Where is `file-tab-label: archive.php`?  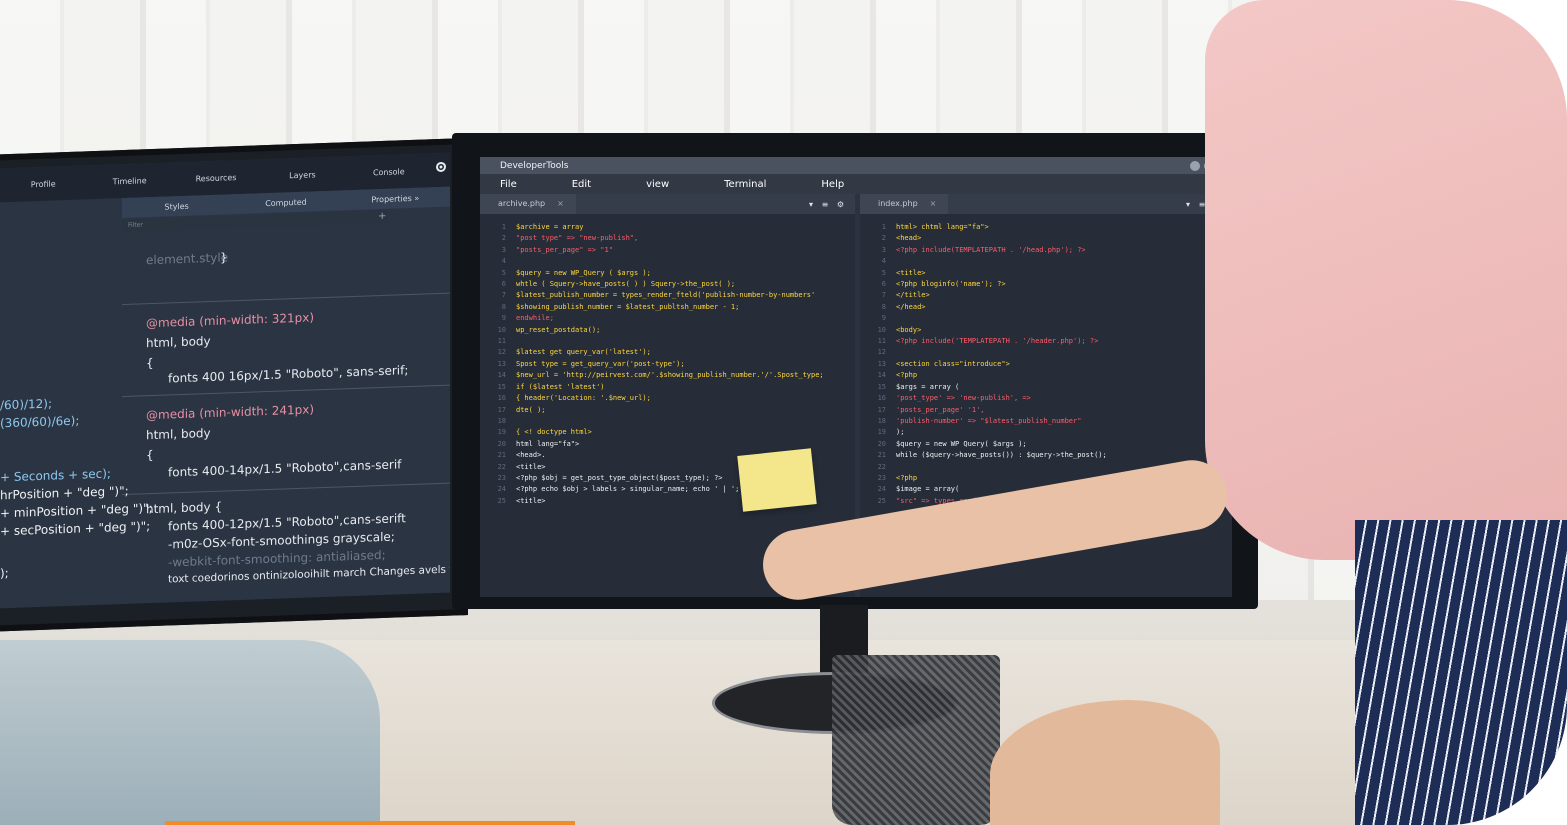 file-tab-label: archive.php is located at coordinates (522, 203).